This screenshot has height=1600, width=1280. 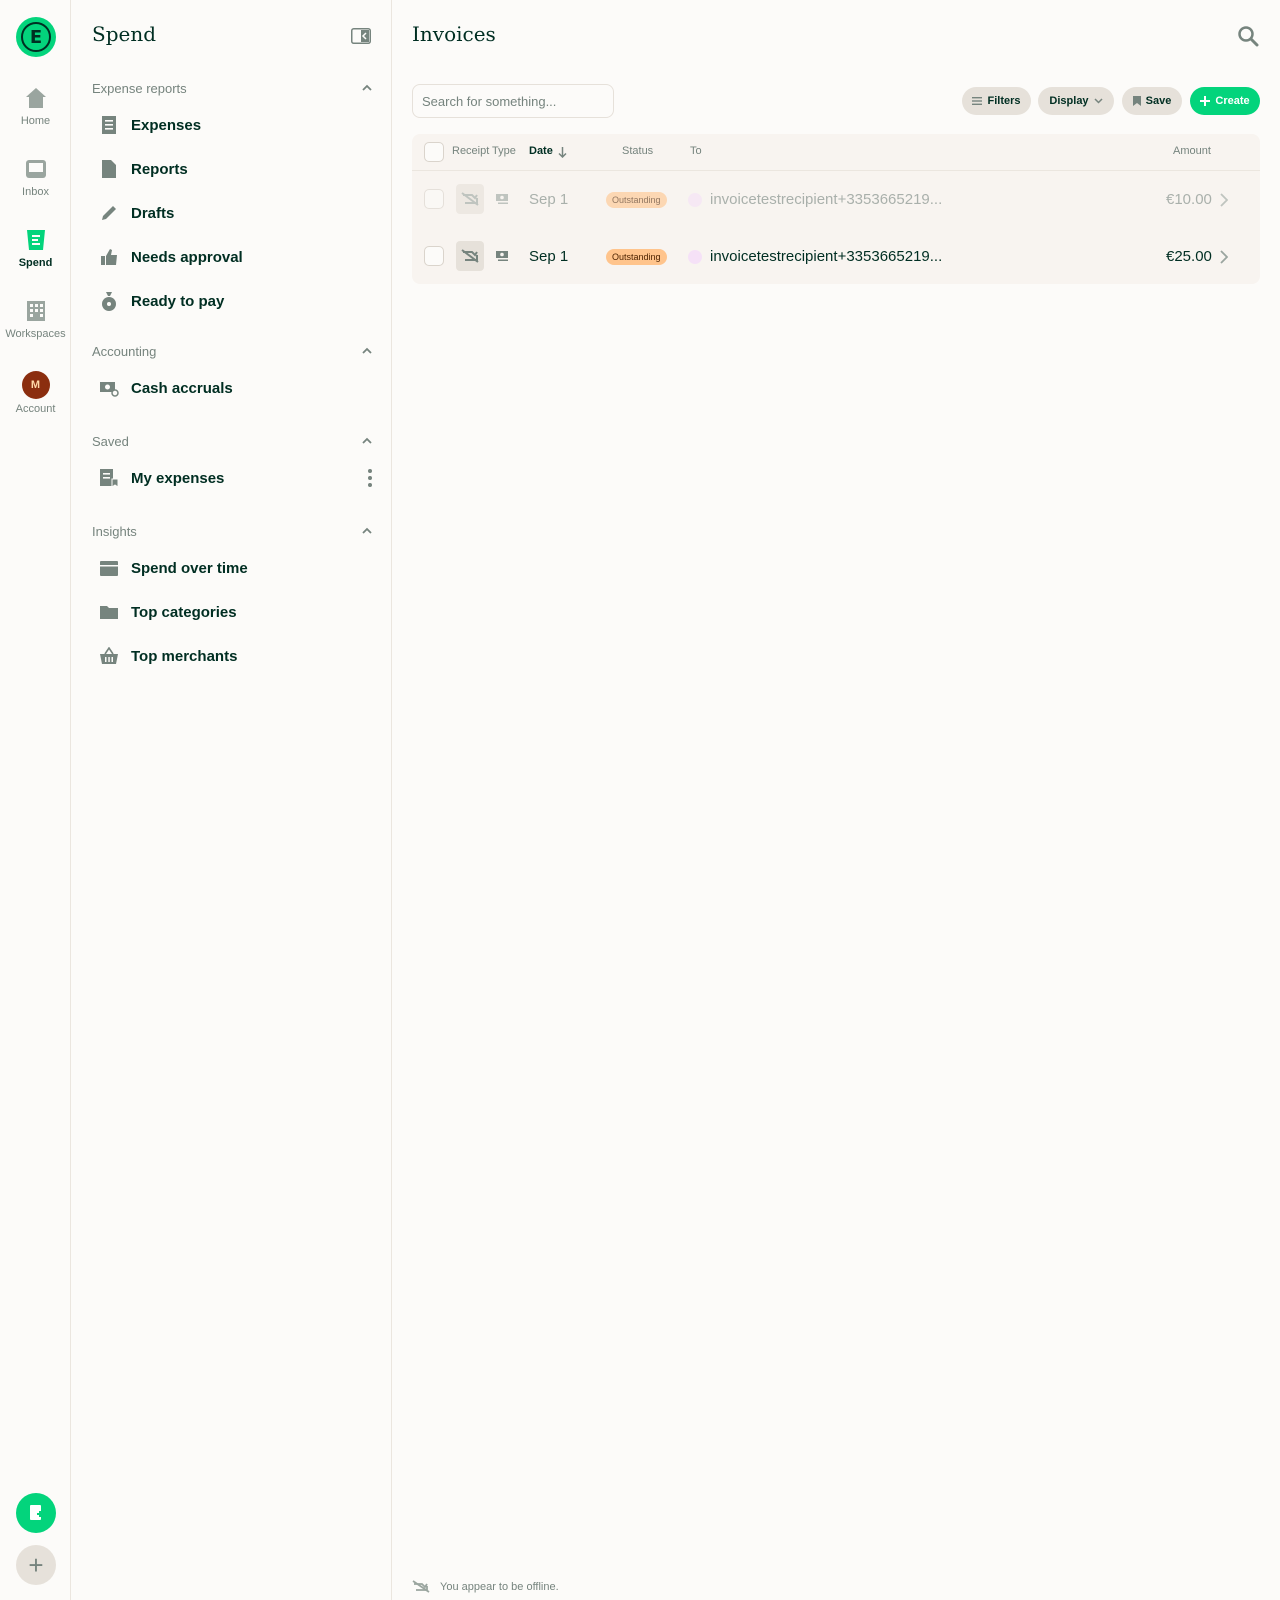 I want to click on sidebar-item-spend-over-time: Spend over time, so click(x=232, y=568).